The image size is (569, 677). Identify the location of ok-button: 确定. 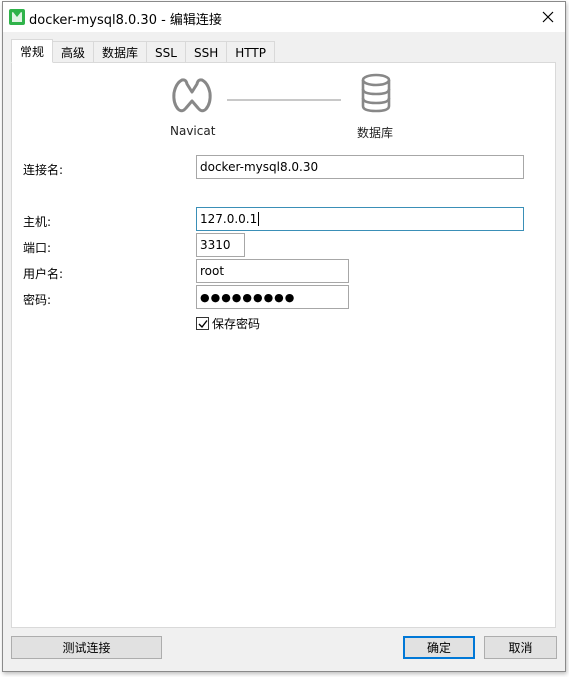
(439, 647).